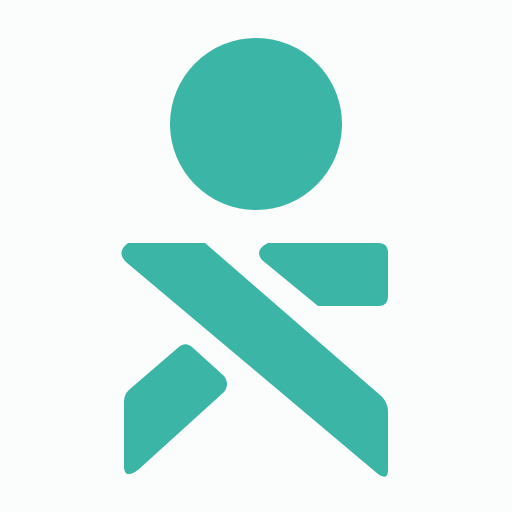  Describe the element at coordinates (323, 274) in the screenshot. I see `logo-right-arm` at that location.